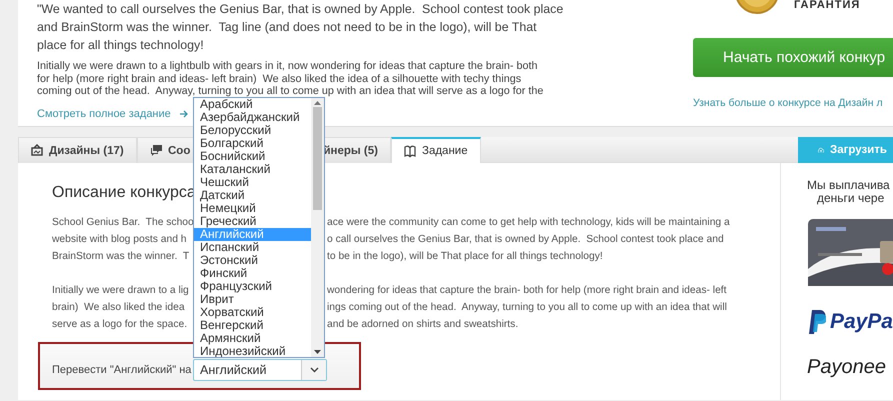 This screenshot has height=401, width=893. Describe the element at coordinates (861, 322) in the screenshot. I see `paypal-logo: PayPa` at that location.